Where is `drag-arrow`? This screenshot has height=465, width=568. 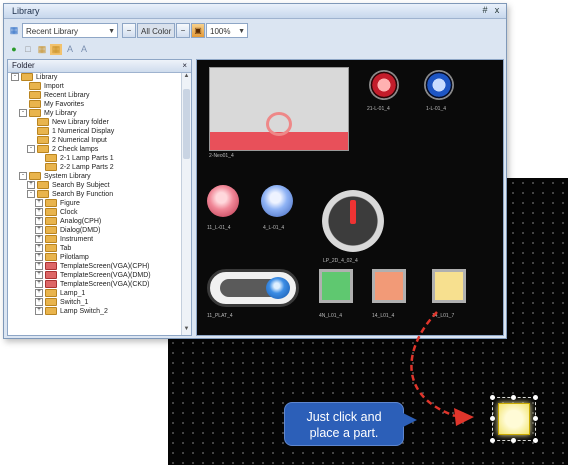 drag-arrow is located at coordinates (442, 368).